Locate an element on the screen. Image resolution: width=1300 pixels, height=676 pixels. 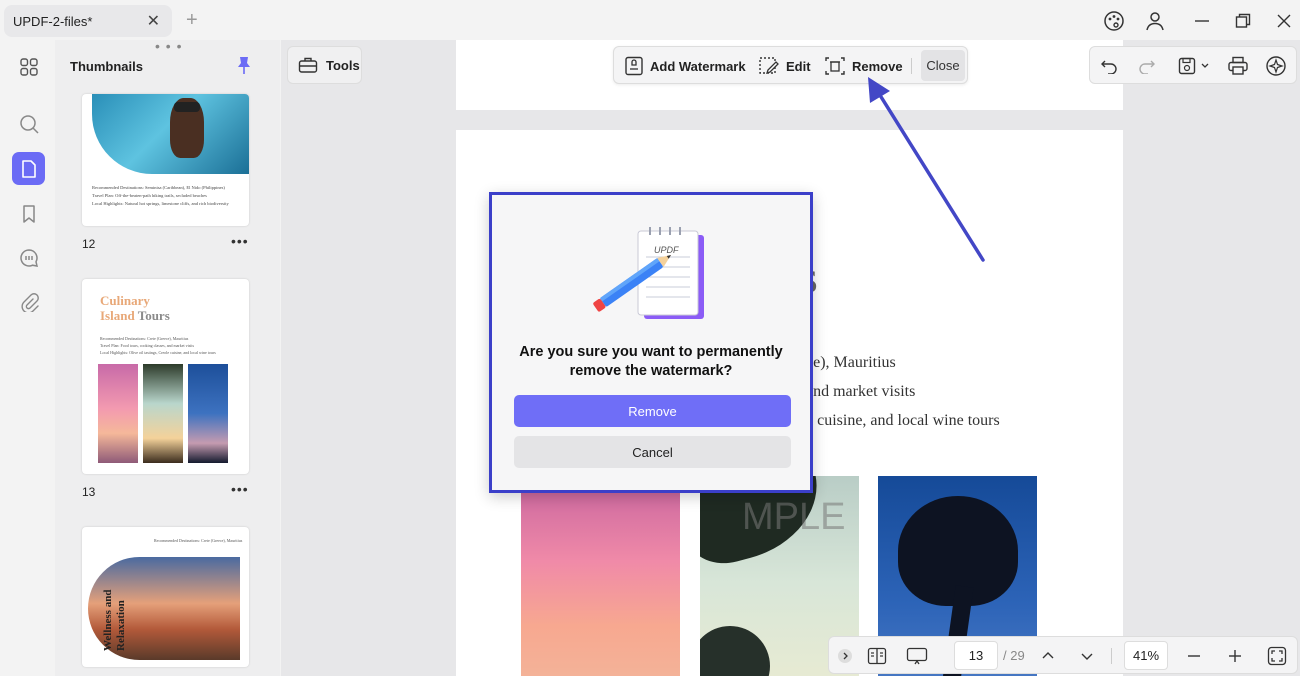
close-window-icon is located at coordinates (1284, 21).